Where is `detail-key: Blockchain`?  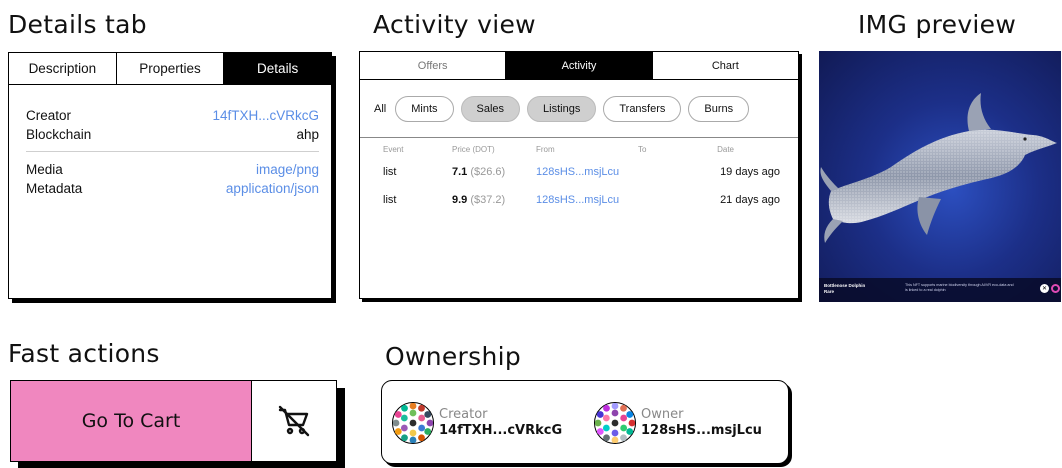 detail-key: Blockchain is located at coordinates (59, 134).